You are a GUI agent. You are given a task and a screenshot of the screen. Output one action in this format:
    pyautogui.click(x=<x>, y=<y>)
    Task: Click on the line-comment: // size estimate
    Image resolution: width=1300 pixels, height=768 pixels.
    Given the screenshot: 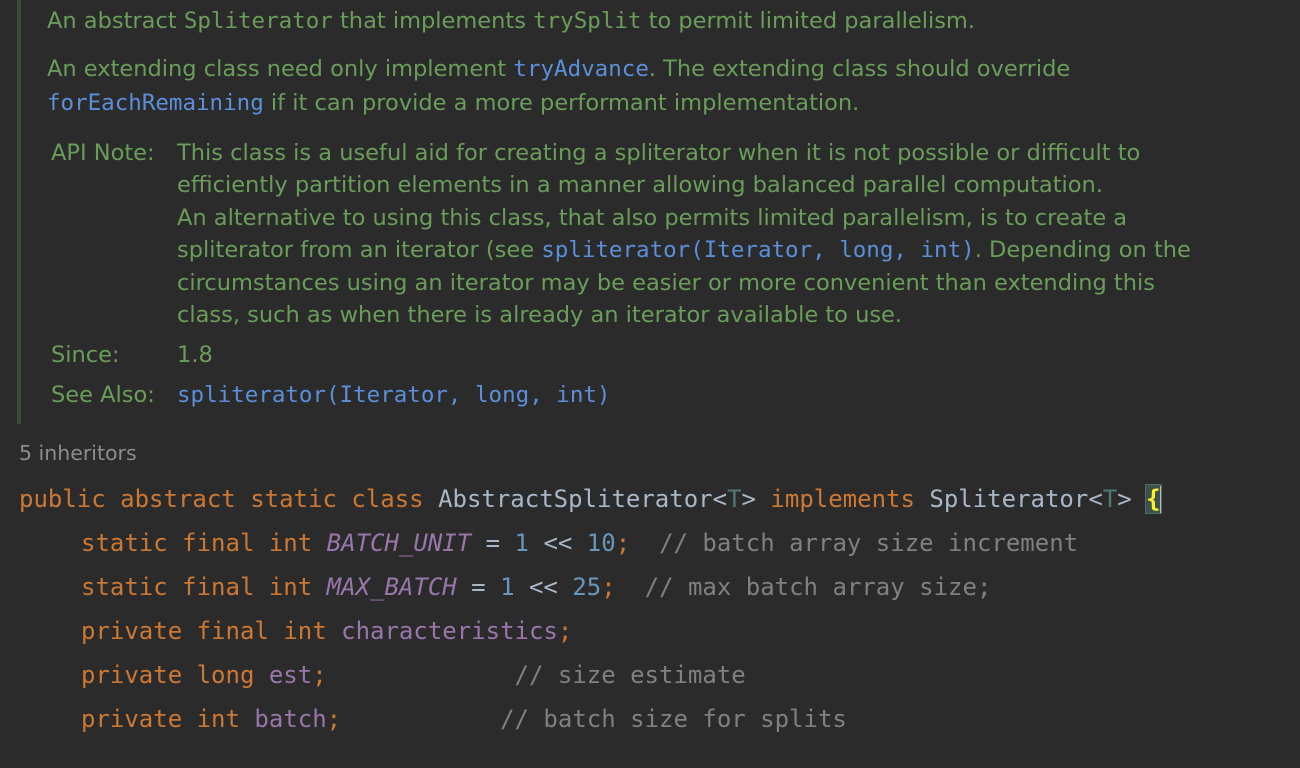 What is the action you would take?
    pyautogui.click(x=630, y=675)
    